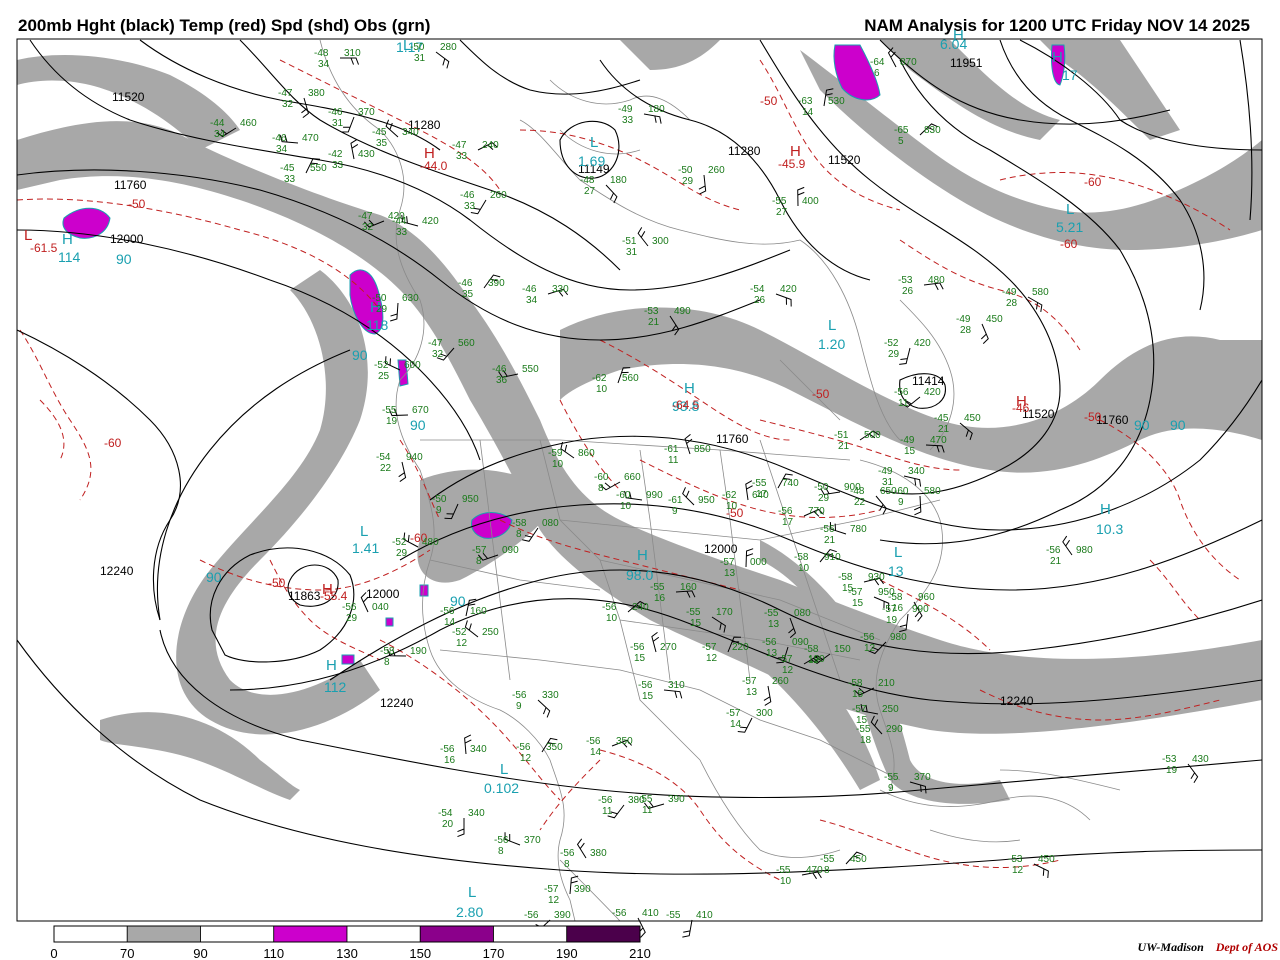 The width and height of the screenshot is (1280, 960). What do you see at coordinates (282, 149) in the screenshot?
I see `obs-dewpoint-depression: 34` at bounding box center [282, 149].